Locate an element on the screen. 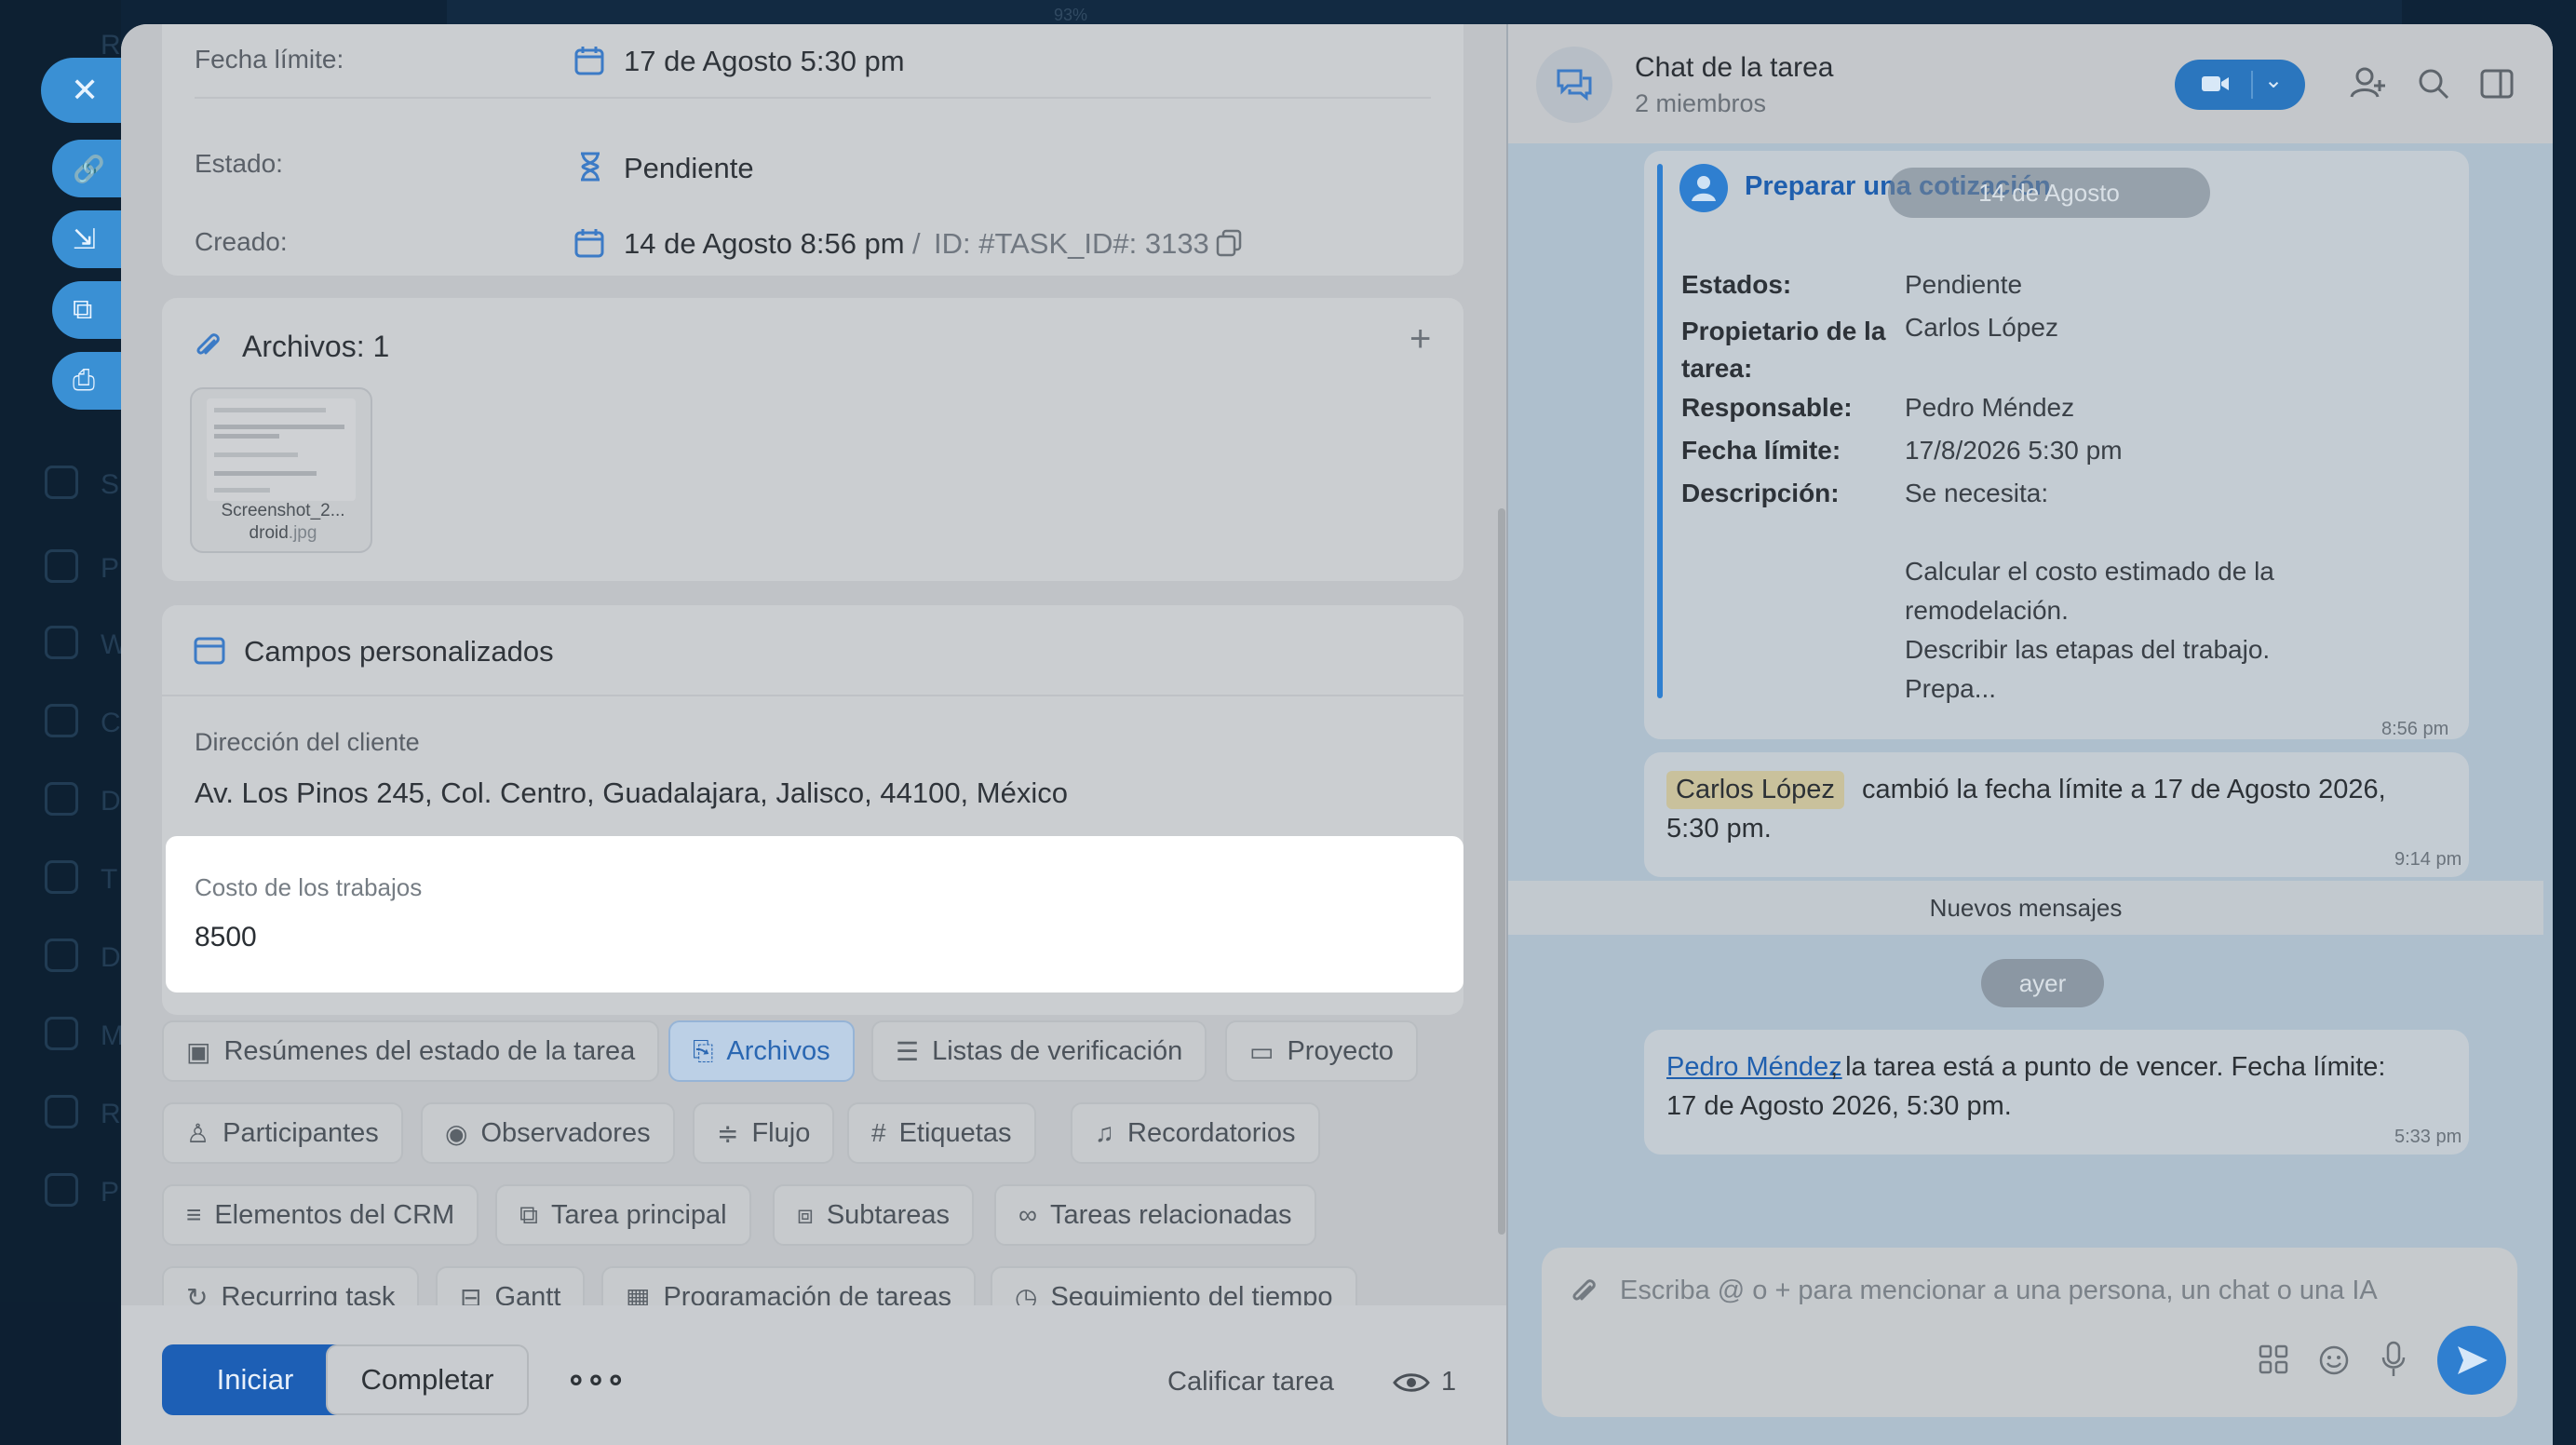 The image size is (2576, 1445). tab-subtasks: ⧈ Subtareas is located at coordinates (874, 1215).